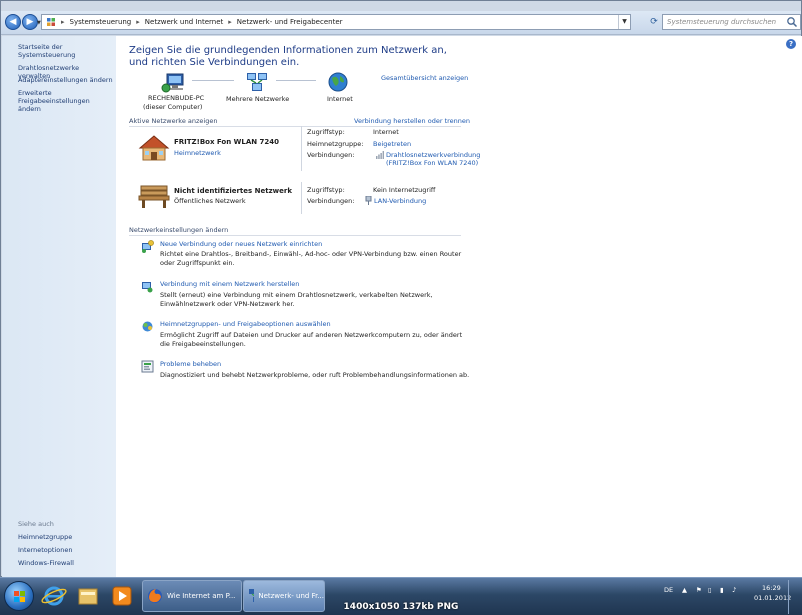  I want to click on troubleshoot-icon, so click(147, 366).